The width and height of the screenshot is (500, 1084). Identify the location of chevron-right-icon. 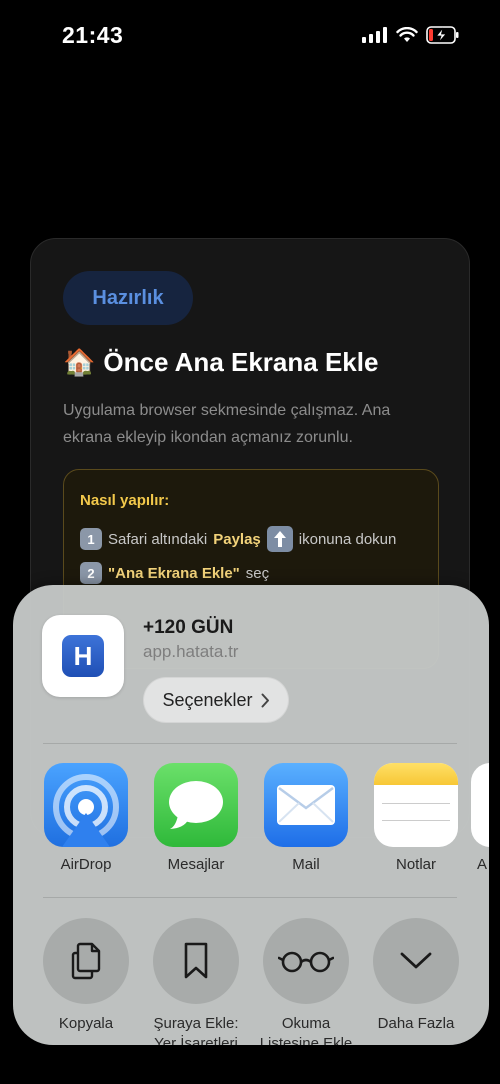
(265, 700).